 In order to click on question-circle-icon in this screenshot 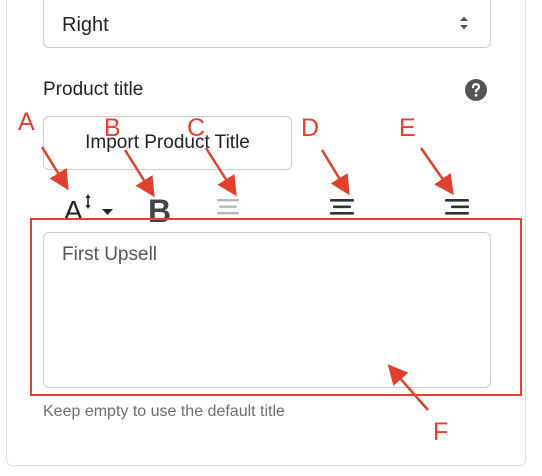, I will do `click(476, 90)`.